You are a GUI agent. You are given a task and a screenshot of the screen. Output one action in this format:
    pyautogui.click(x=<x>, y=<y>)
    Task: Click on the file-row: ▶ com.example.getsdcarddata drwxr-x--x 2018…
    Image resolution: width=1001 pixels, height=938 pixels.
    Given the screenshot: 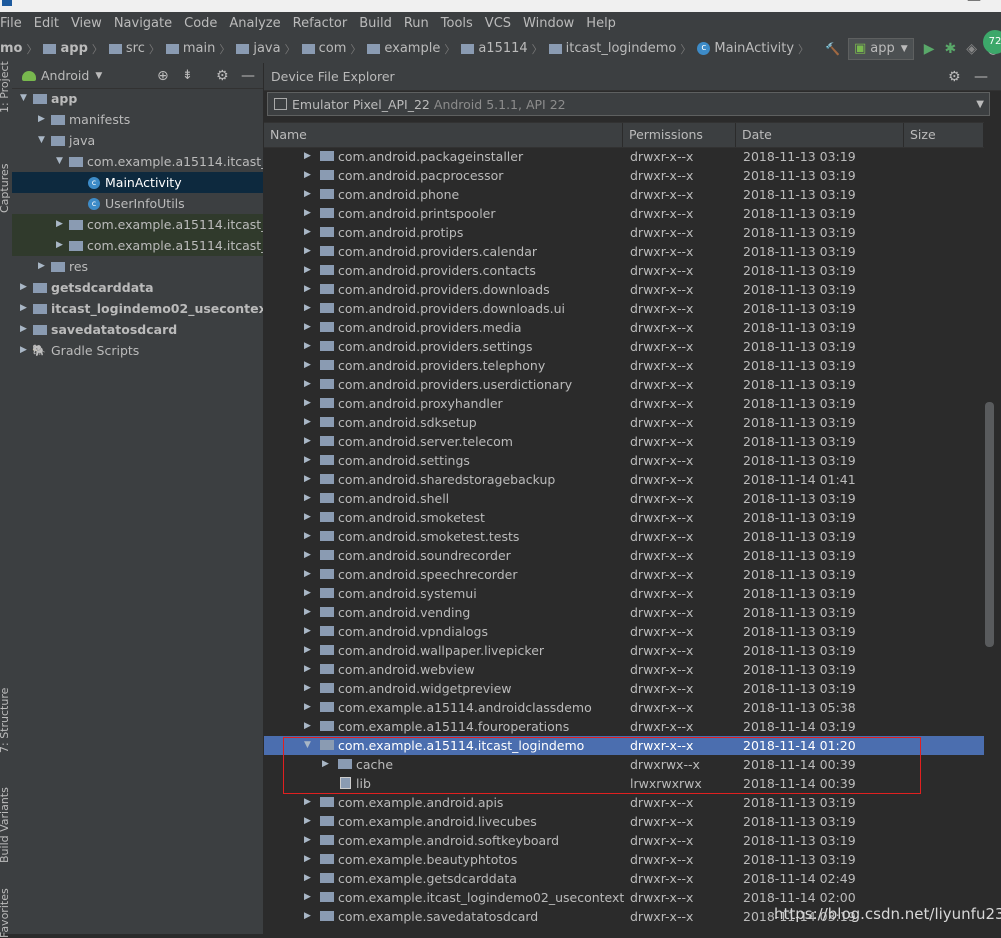 What is the action you would take?
    pyautogui.click(x=624, y=878)
    